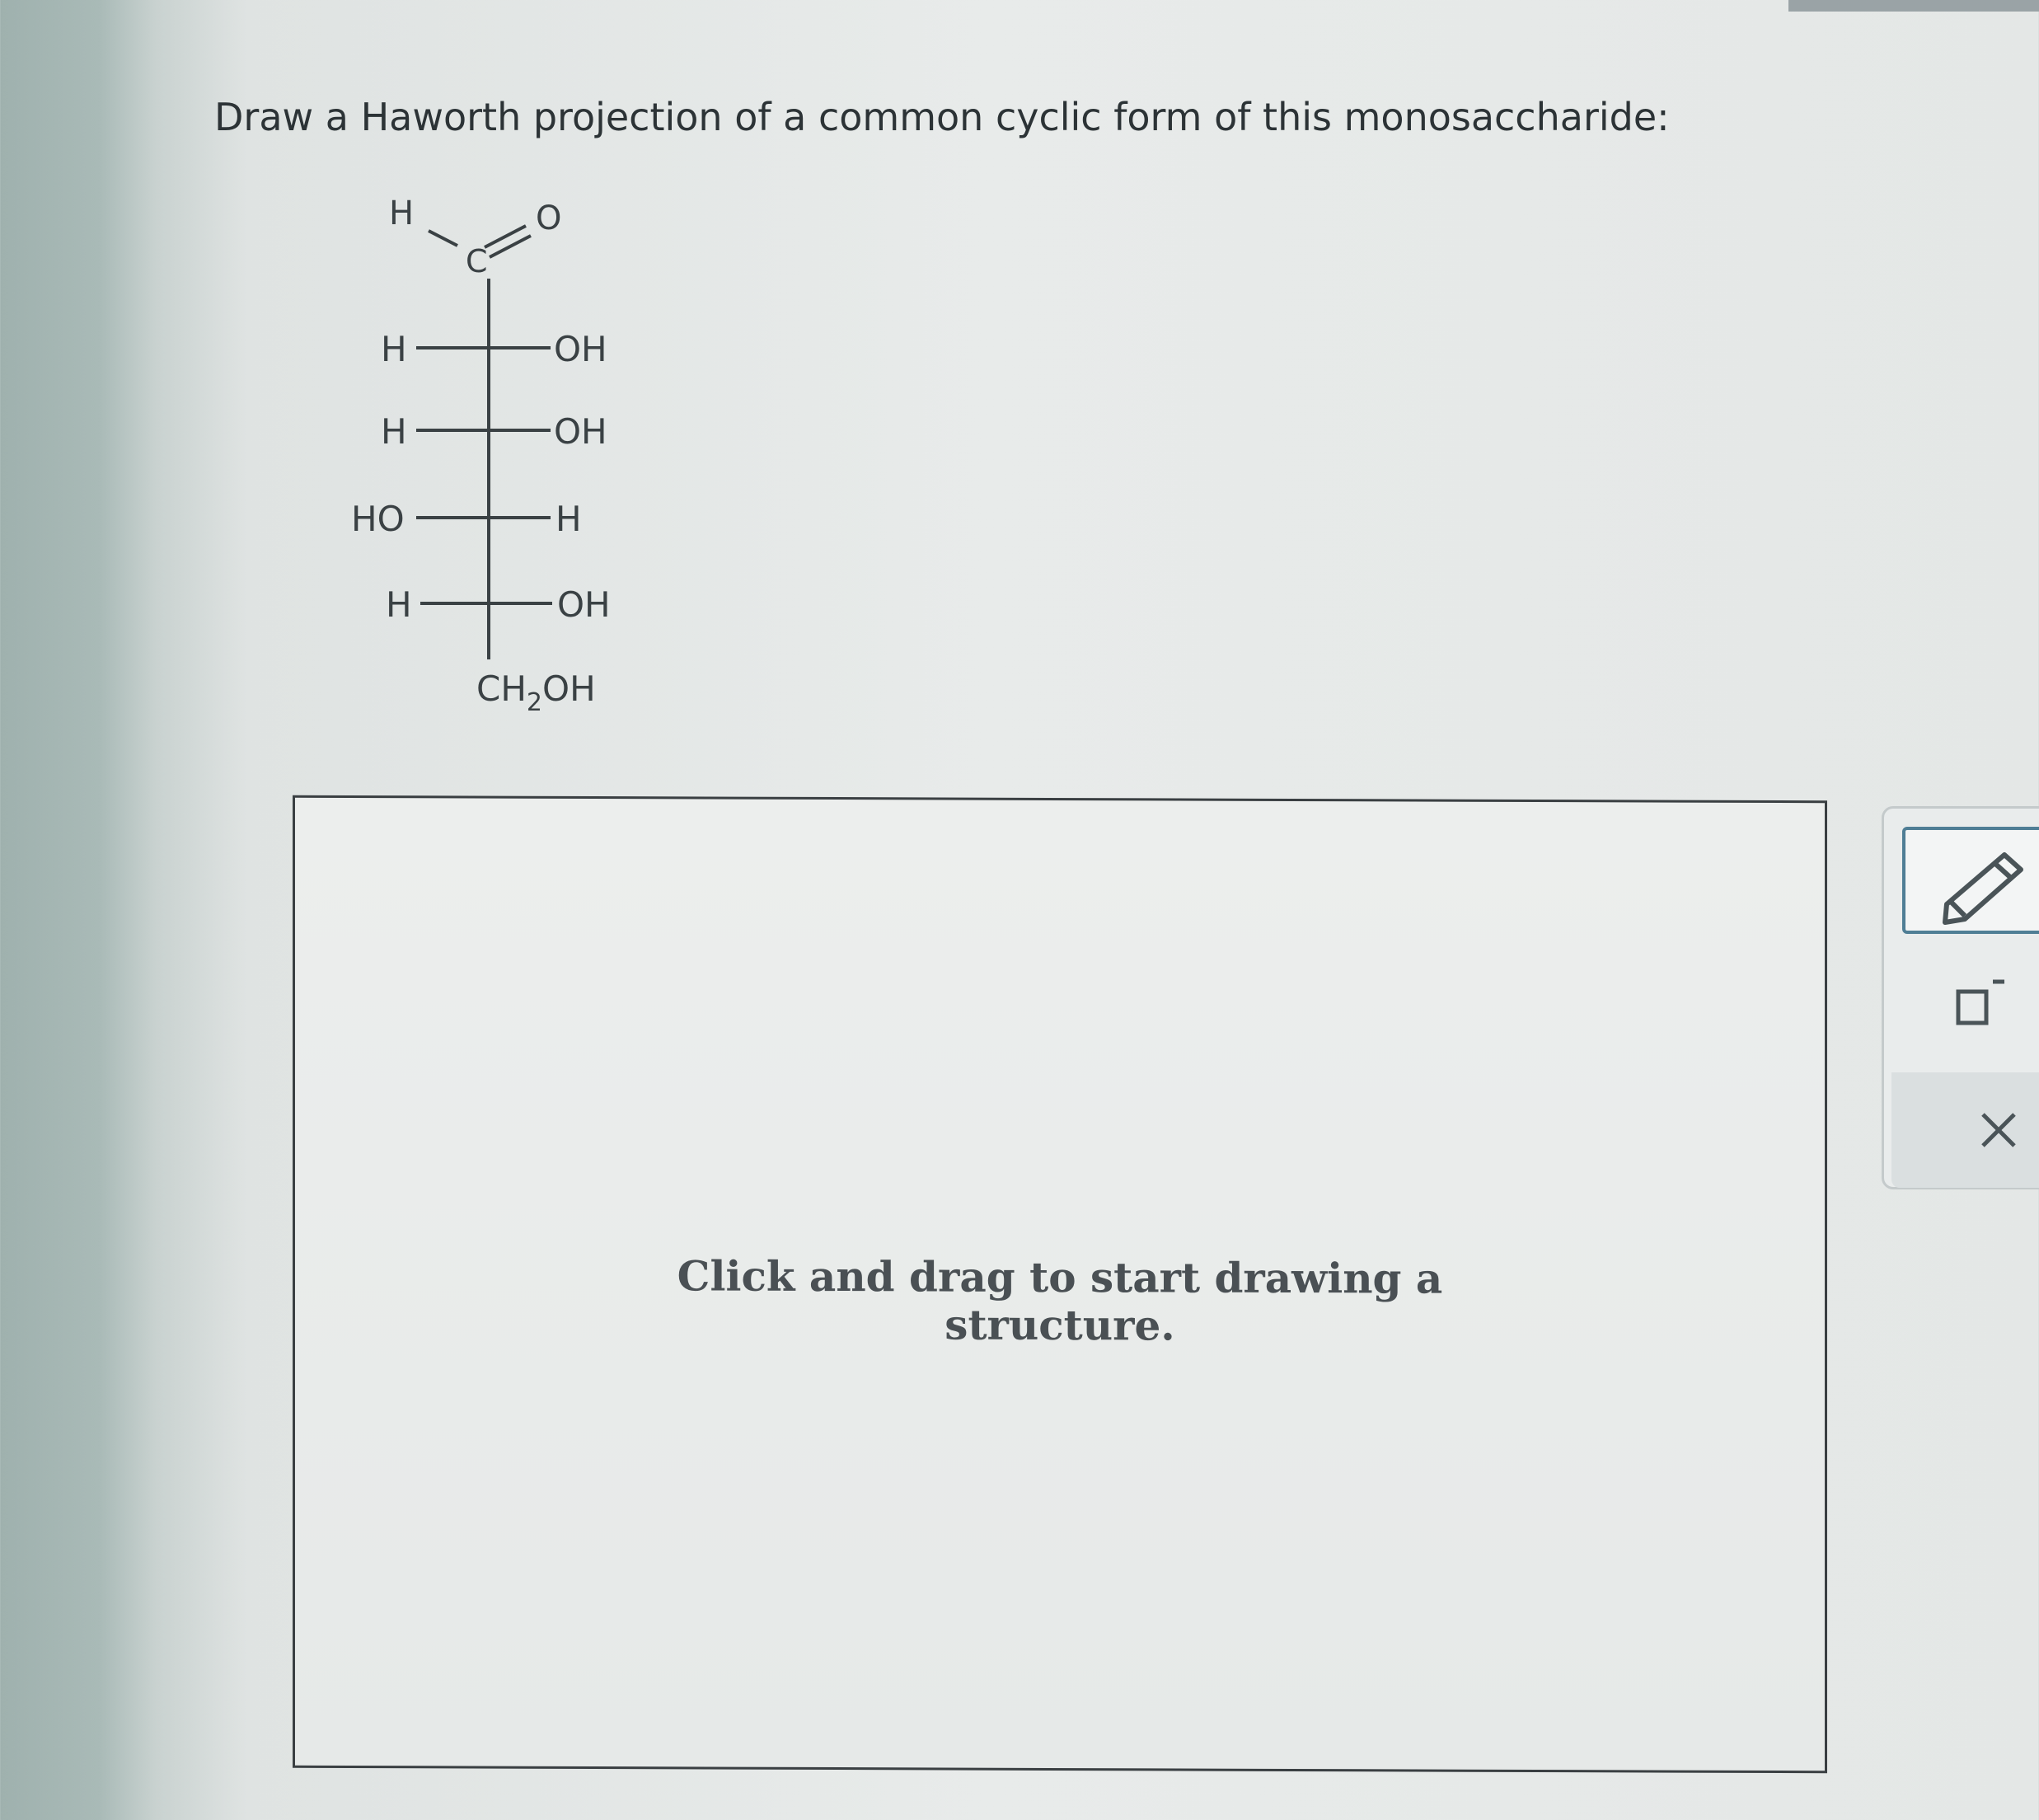  I want to click on canvas-hint-line1: Click and drag to start drawing a, so click(1060, 1277).